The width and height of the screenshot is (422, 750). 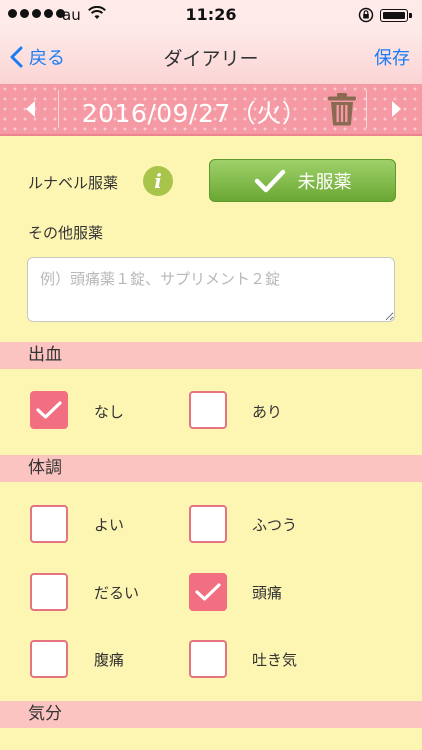 I want to click on checkbox-label: よい, so click(x=109, y=524).